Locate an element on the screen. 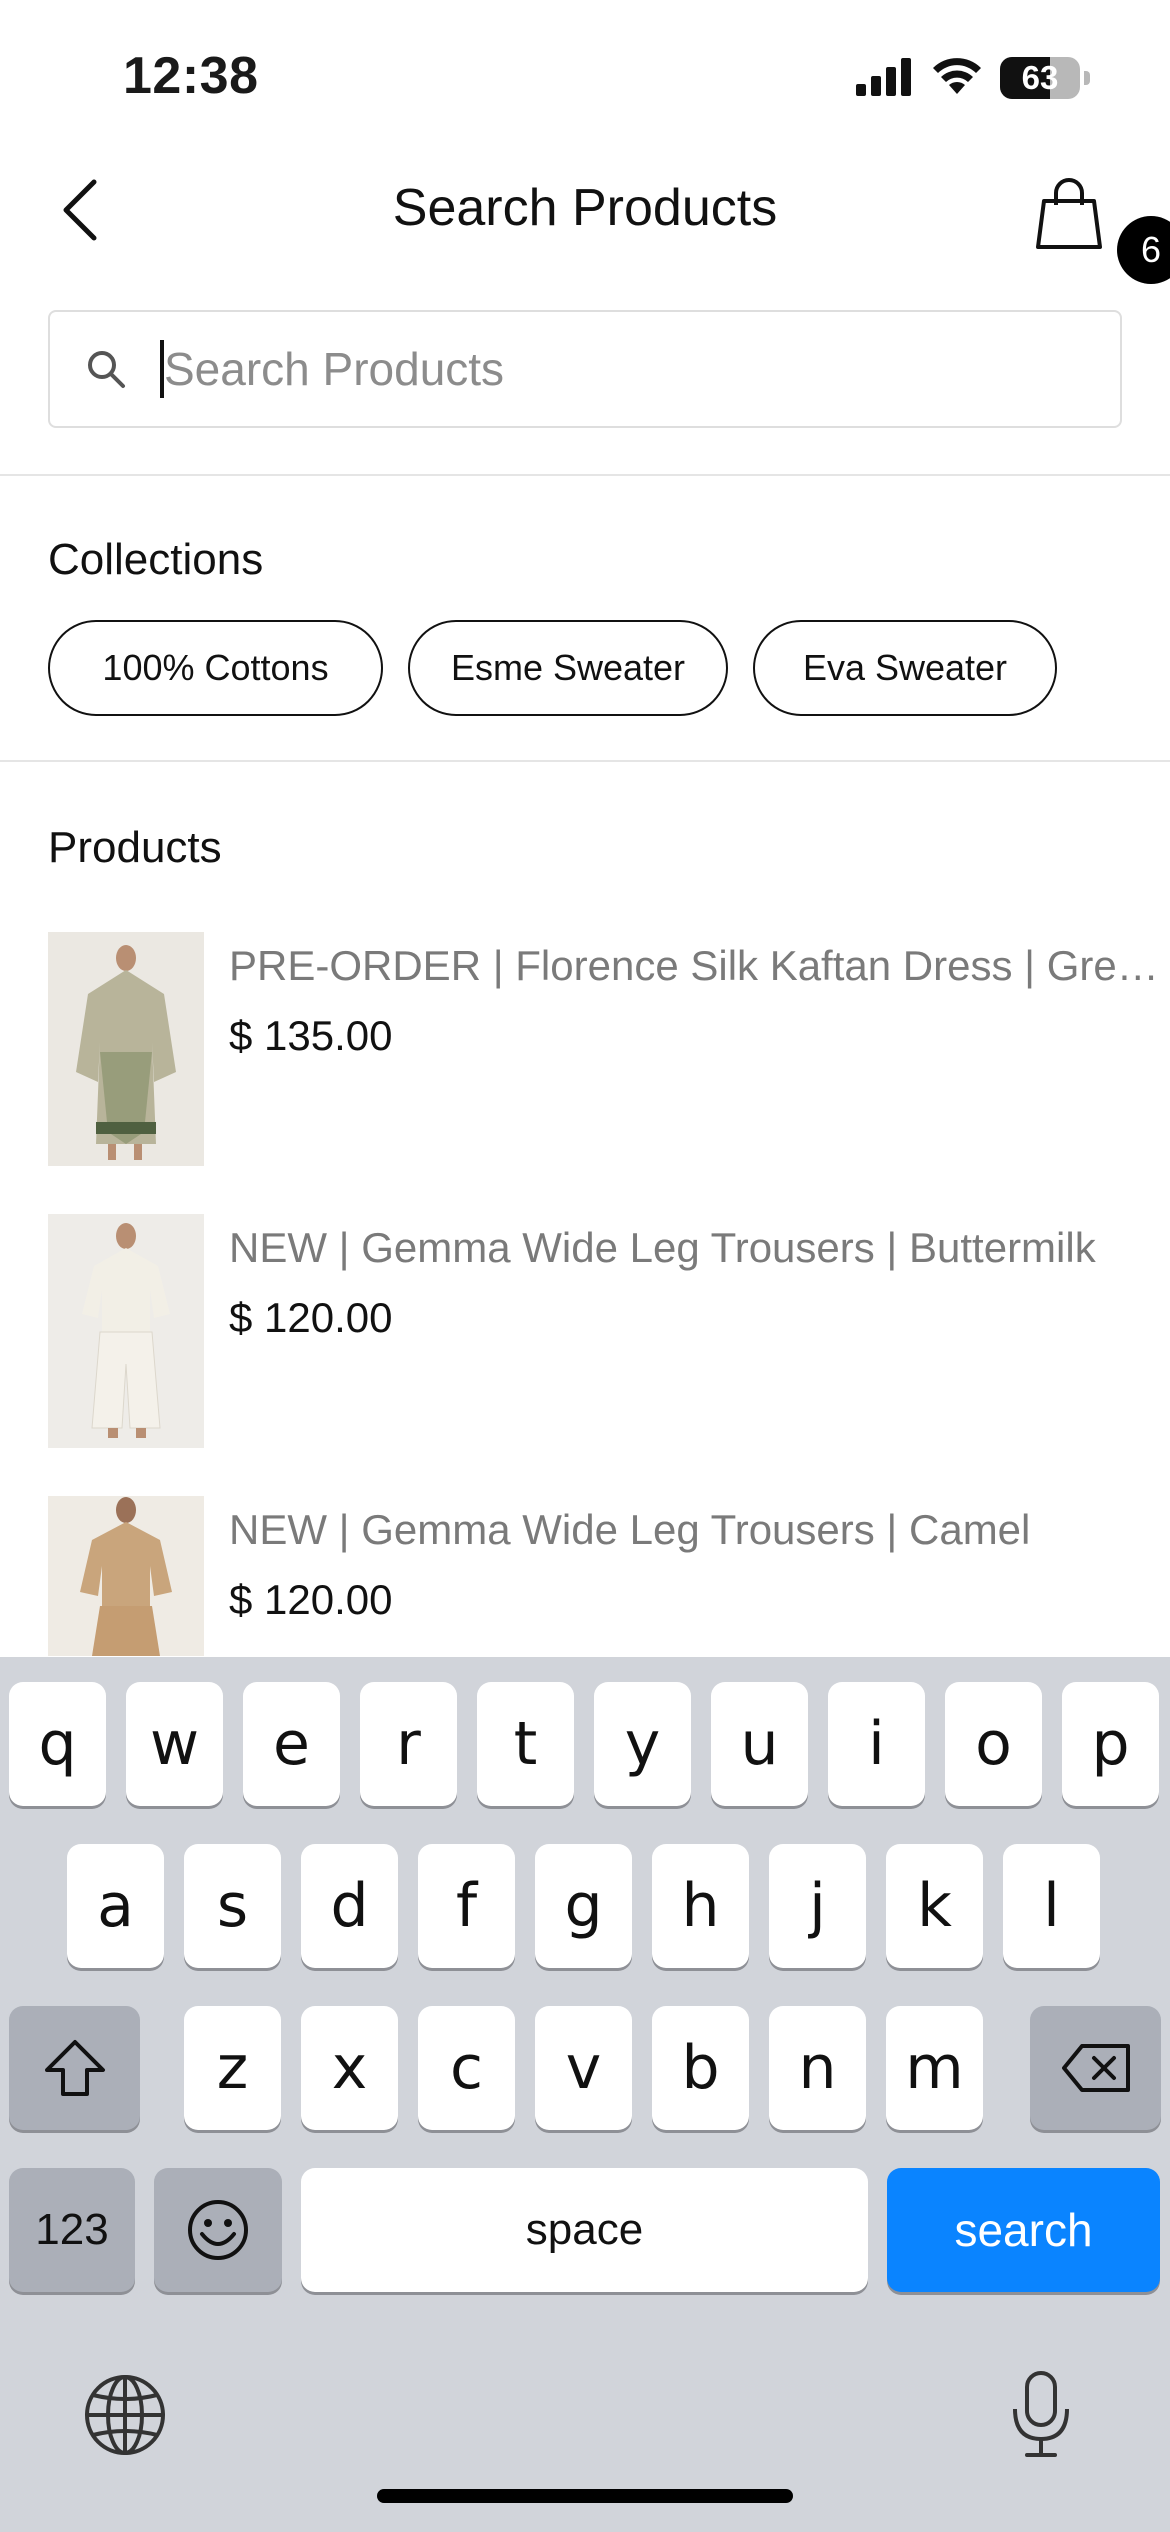 This screenshot has width=1170, height=2532. microphone-icon is located at coordinates (1041, 2414).